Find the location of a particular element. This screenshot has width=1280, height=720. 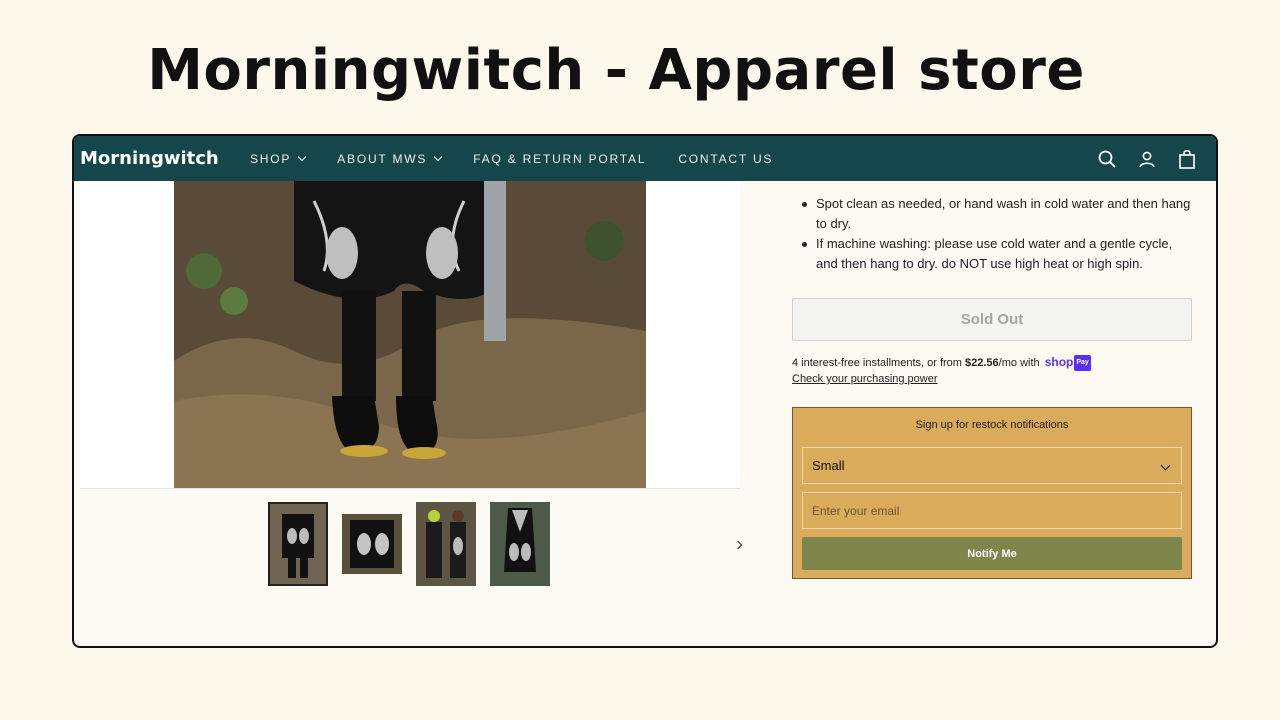

search-icon is located at coordinates (1107, 159).